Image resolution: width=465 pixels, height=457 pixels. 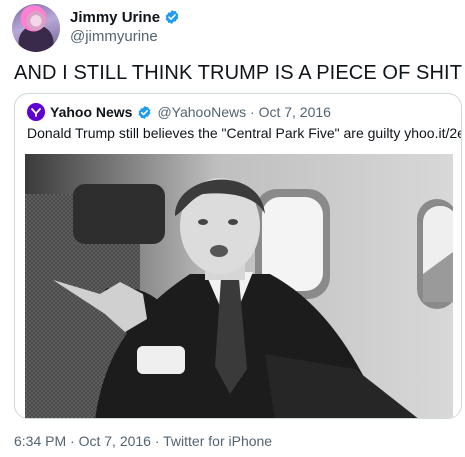 What do you see at coordinates (145, 112) in the screenshot?
I see `quoted-verified-badge-icon` at bounding box center [145, 112].